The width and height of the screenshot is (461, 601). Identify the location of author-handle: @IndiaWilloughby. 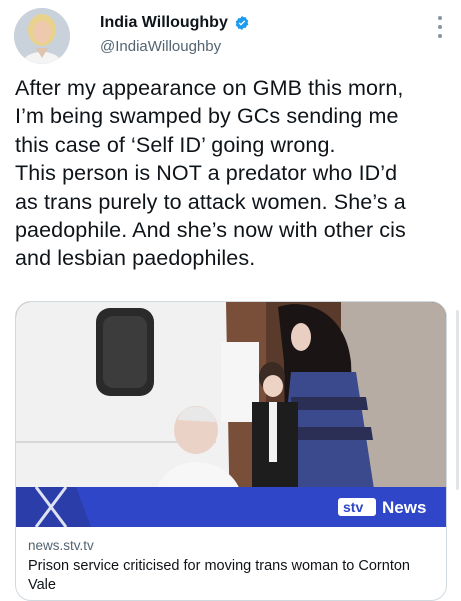
(160, 46).